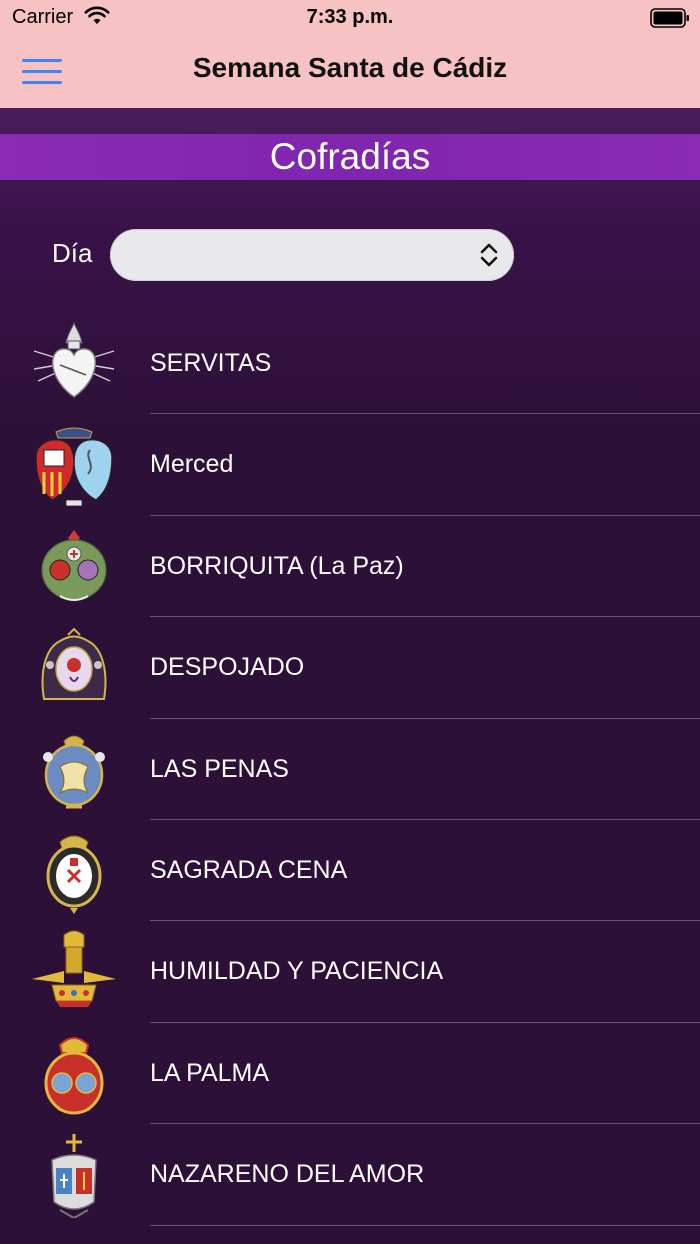  Describe the element at coordinates (74, 359) in the screenshot. I see `servitas-emblem-icon` at that location.